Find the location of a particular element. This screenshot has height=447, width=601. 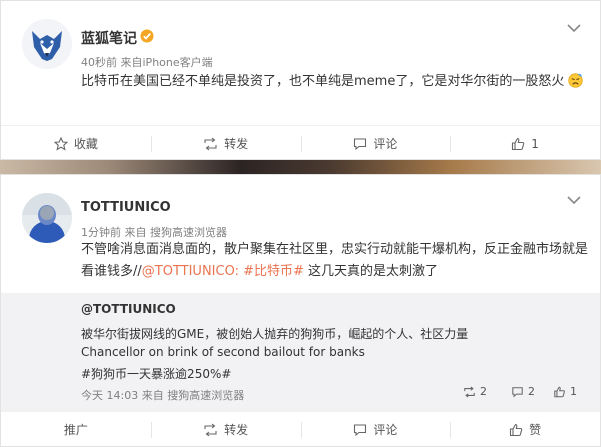

collect-label: 收藏 is located at coordinates (85, 144).